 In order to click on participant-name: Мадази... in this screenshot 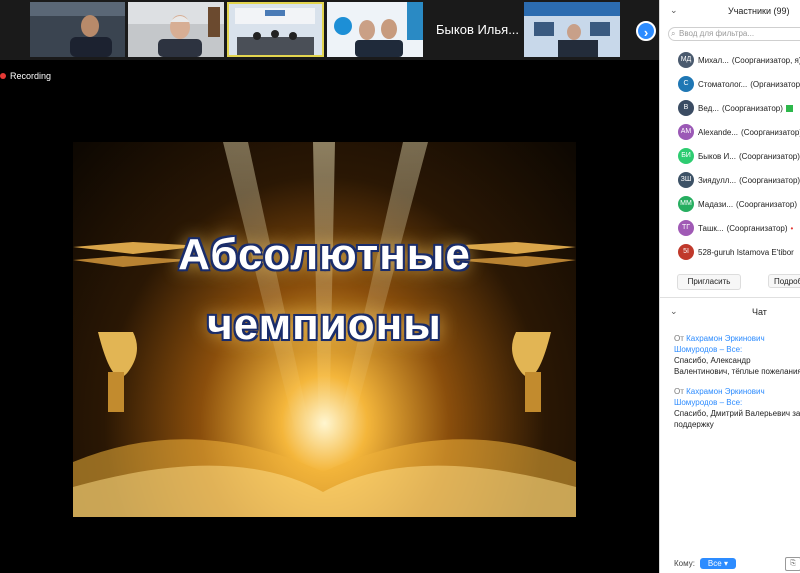, I will do `click(716, 204)`.